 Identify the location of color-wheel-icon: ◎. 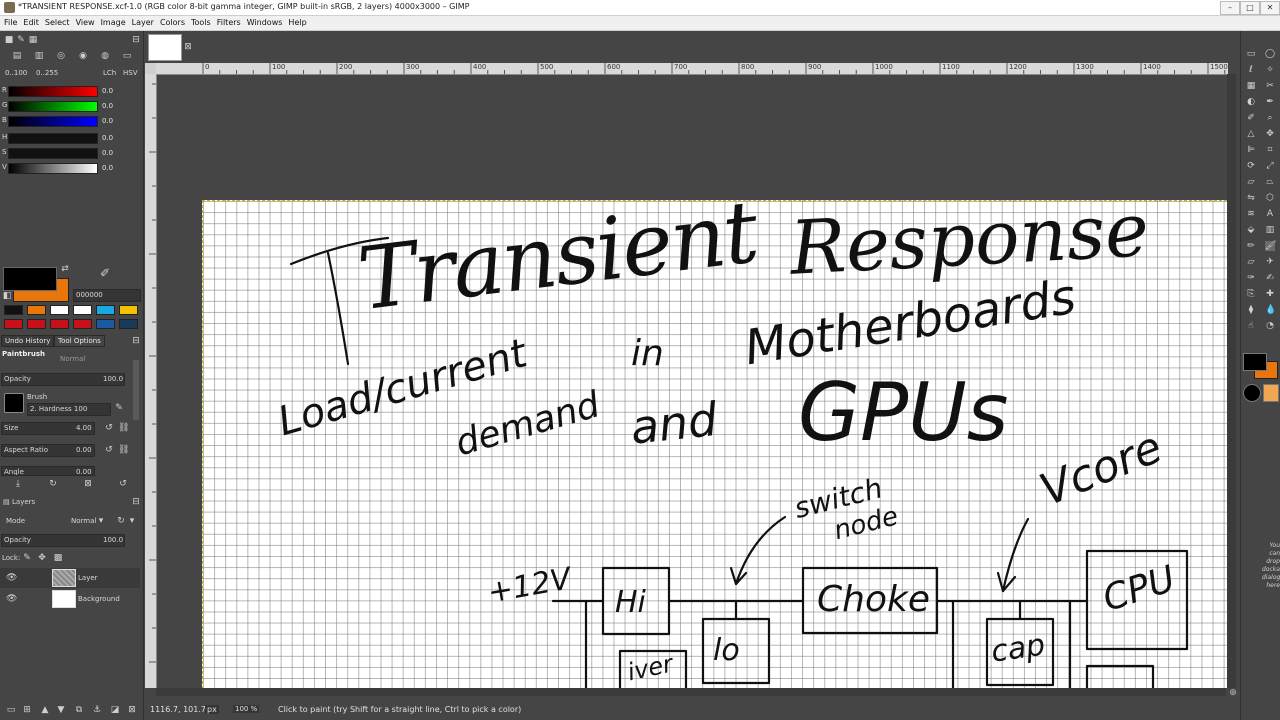
(61, 56).